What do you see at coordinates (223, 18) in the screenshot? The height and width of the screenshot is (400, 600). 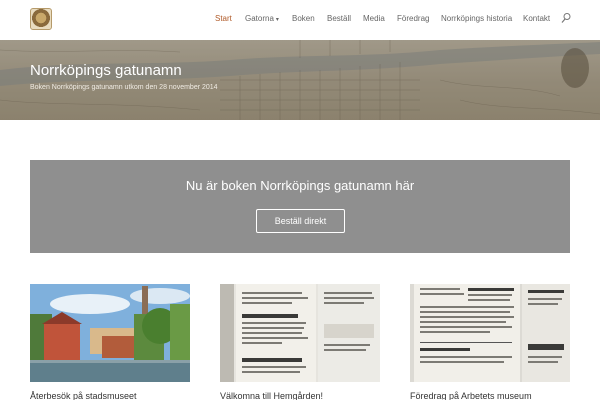 I see `nav-item-start: Start` at bounding box center [223, 18].